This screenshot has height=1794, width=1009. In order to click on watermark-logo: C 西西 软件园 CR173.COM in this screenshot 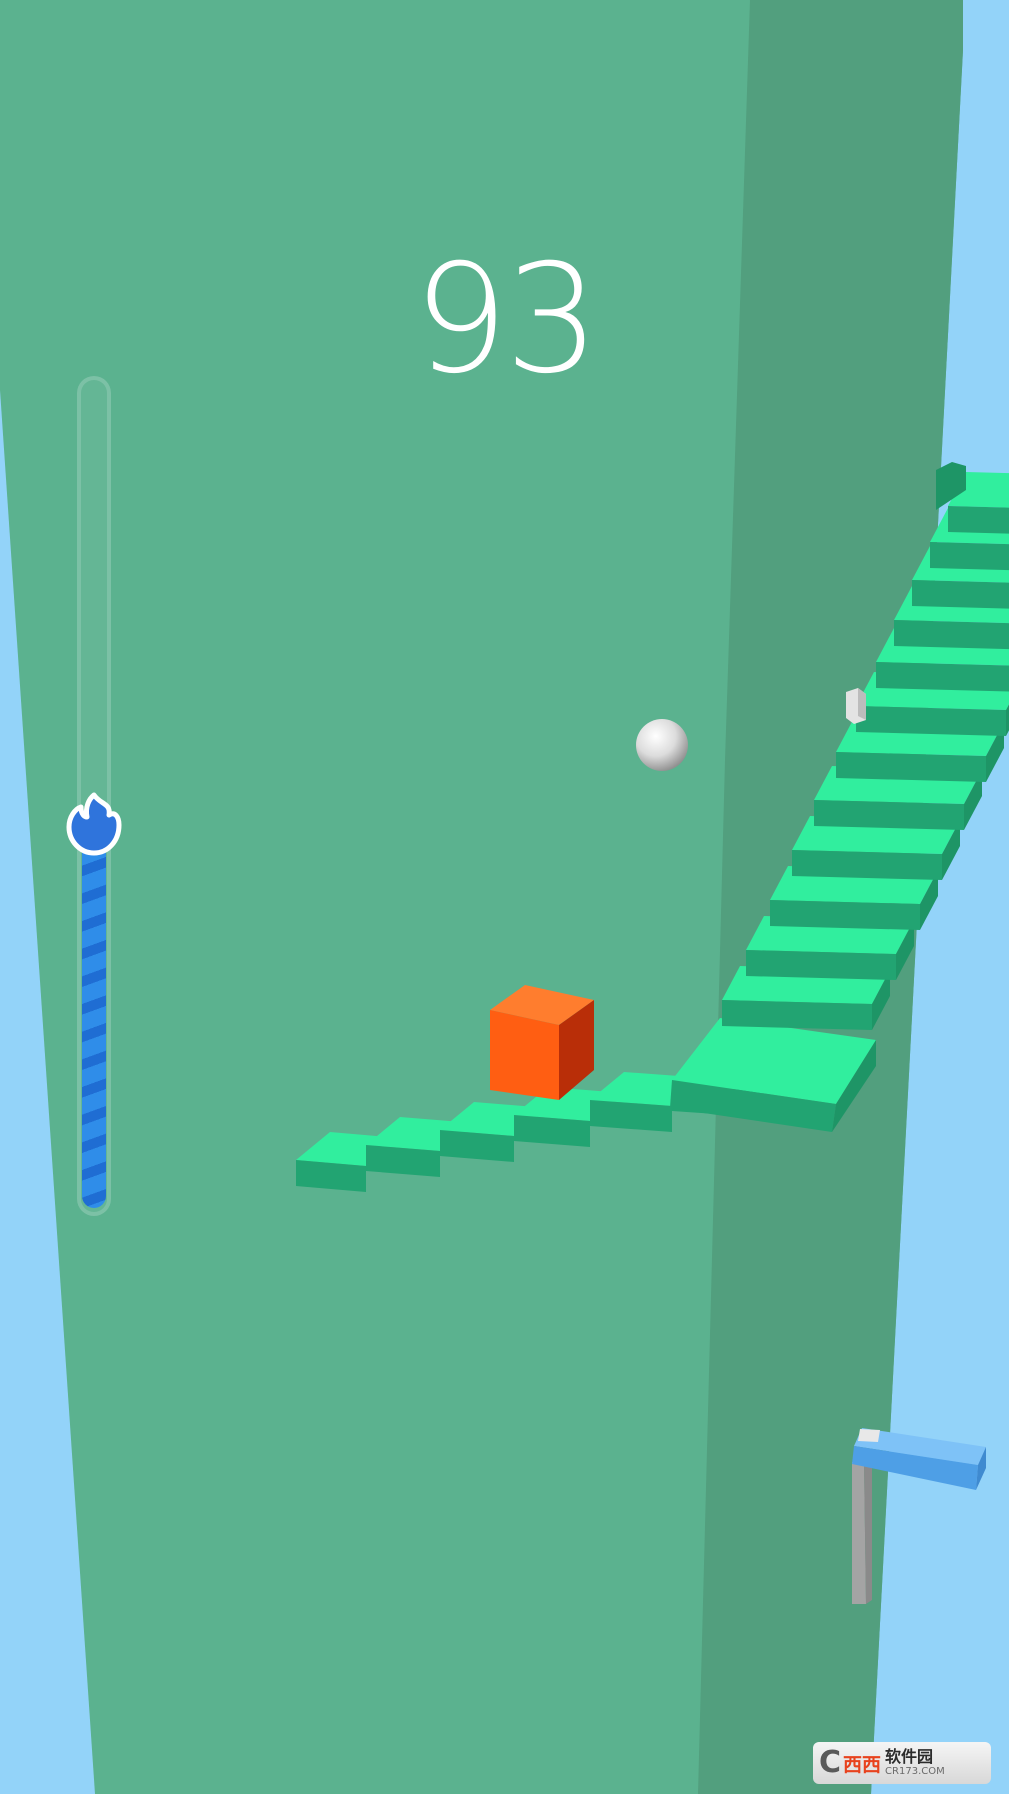, I will do `click(902, 1763)`.